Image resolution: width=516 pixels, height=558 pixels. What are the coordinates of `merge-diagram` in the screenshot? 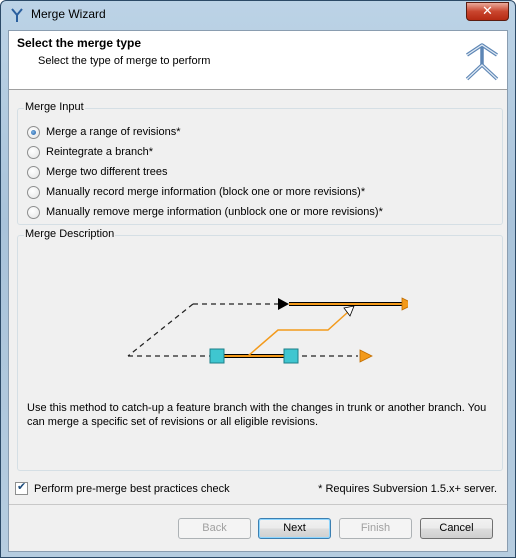 It's located at (267, 330).